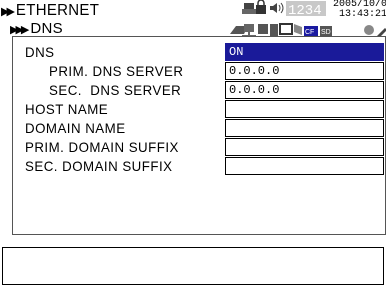  I want to click on sec-domain-suffix-field, so click(304, 166).